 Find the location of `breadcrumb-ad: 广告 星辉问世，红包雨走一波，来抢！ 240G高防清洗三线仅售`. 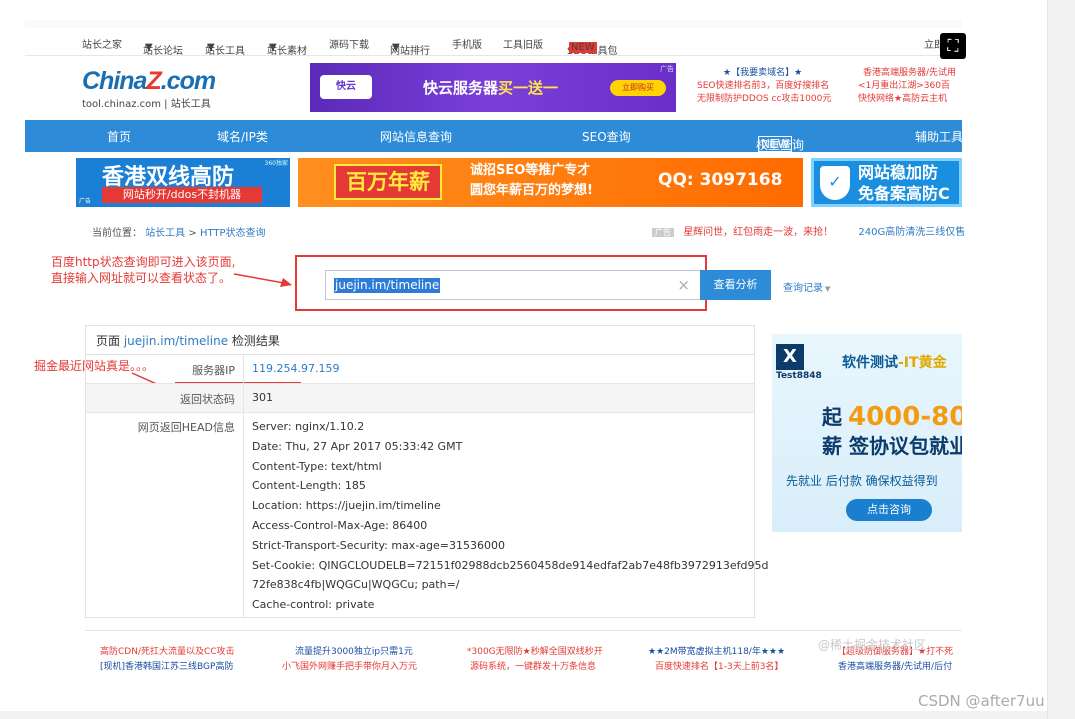

breadcrumb-ad: 广告 星辉问世，红包雨走一波，来抢！ 240G高防清洗三线仅售 is located at coordinates (808, 230).